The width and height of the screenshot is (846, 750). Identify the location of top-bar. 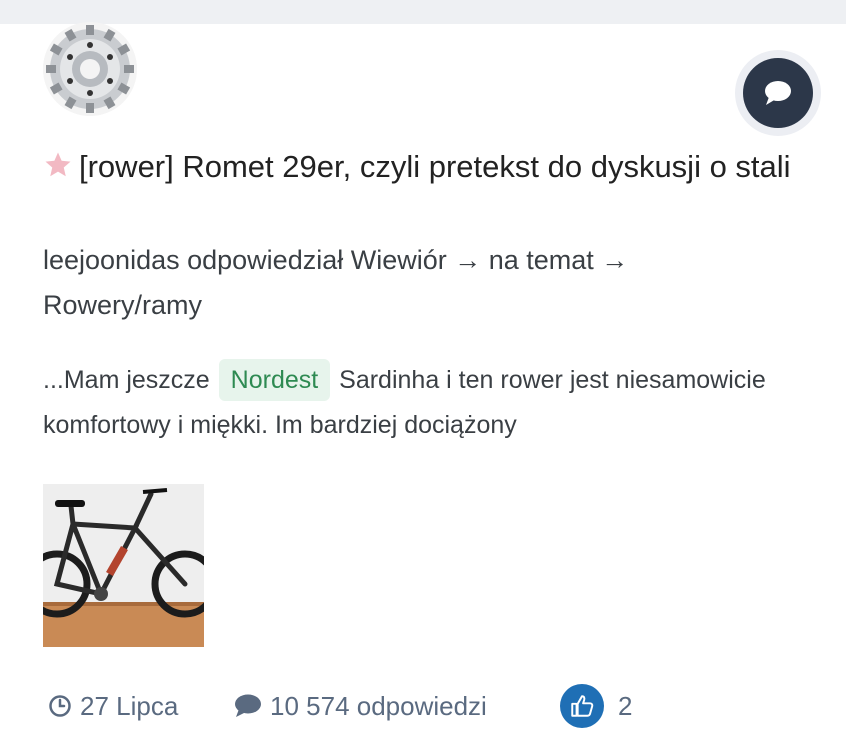
(423, 12).